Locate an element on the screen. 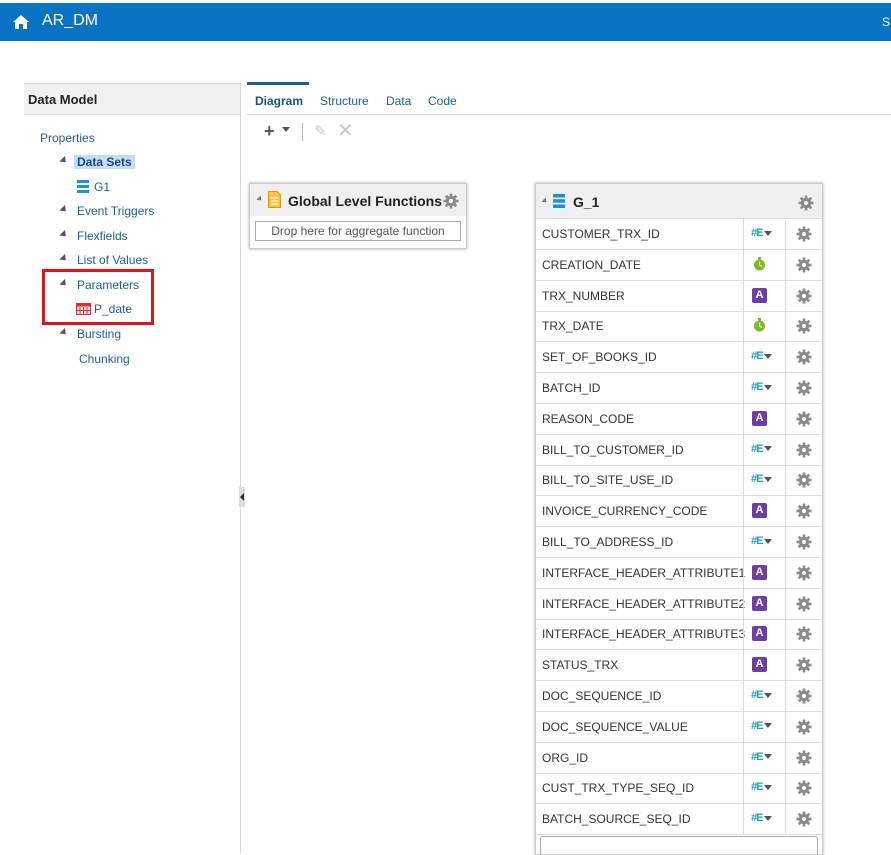 The width and height of the screenshot is (891, 855). tab-code: Code is located at coordinates (442, 101).